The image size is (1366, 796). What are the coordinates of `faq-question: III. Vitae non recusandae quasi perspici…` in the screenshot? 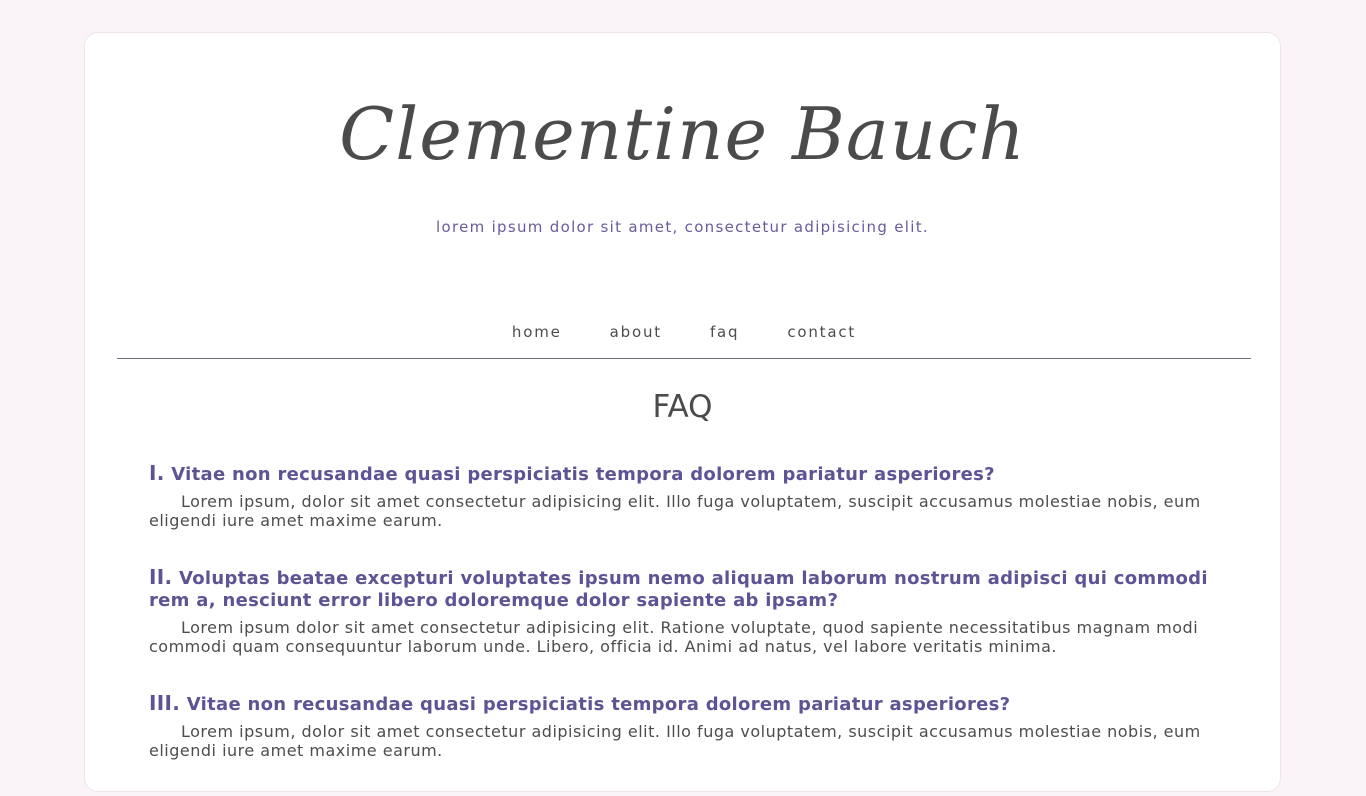 It's located at (684, 704).